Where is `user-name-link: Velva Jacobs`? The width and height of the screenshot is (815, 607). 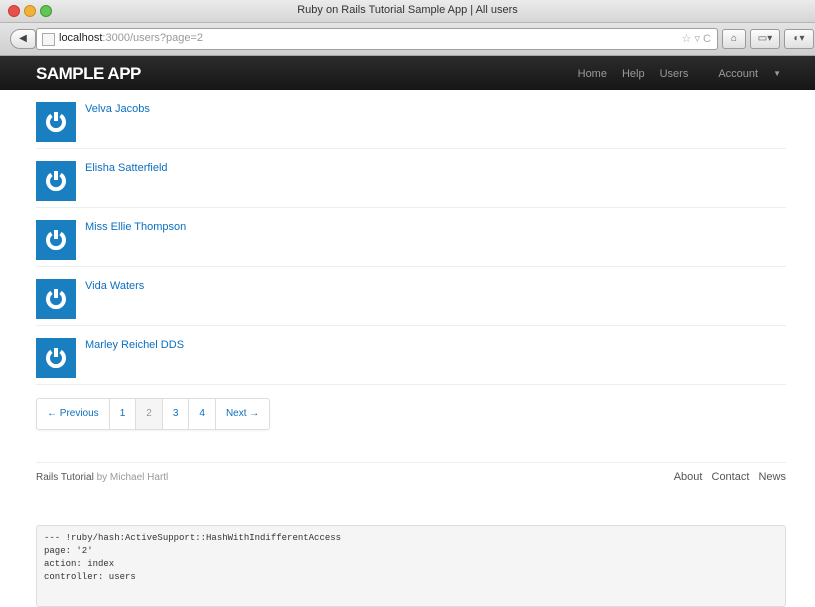
user-name-link: Velva Jacobs is located at coordinates (117, 109).